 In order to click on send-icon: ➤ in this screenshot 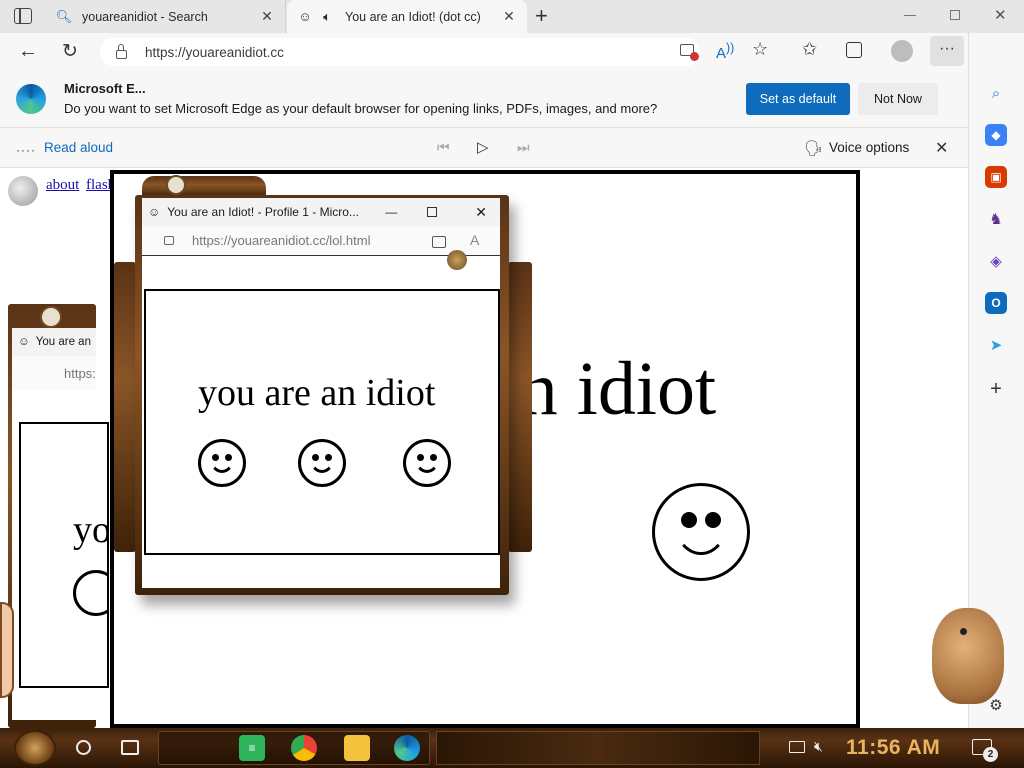, I will do `click(996, 345)`.